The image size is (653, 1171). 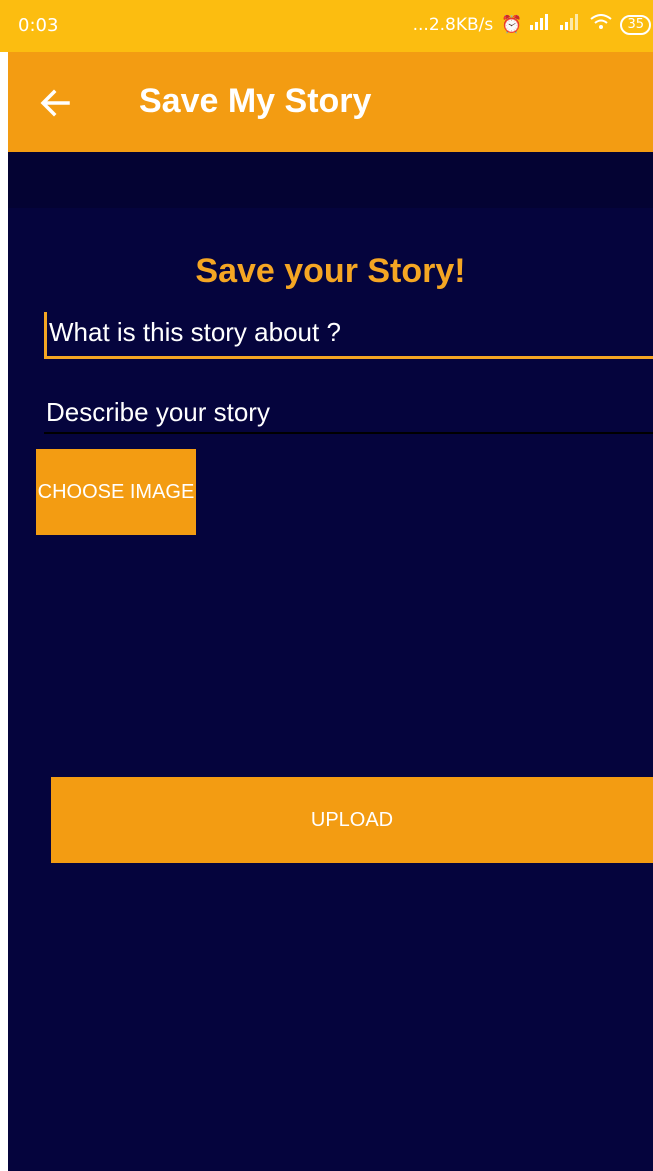 What do you see at coordinates (330, 271) in the screenshot?
I see `page-heading: Save your Story!` at bounding box center [330, 271].